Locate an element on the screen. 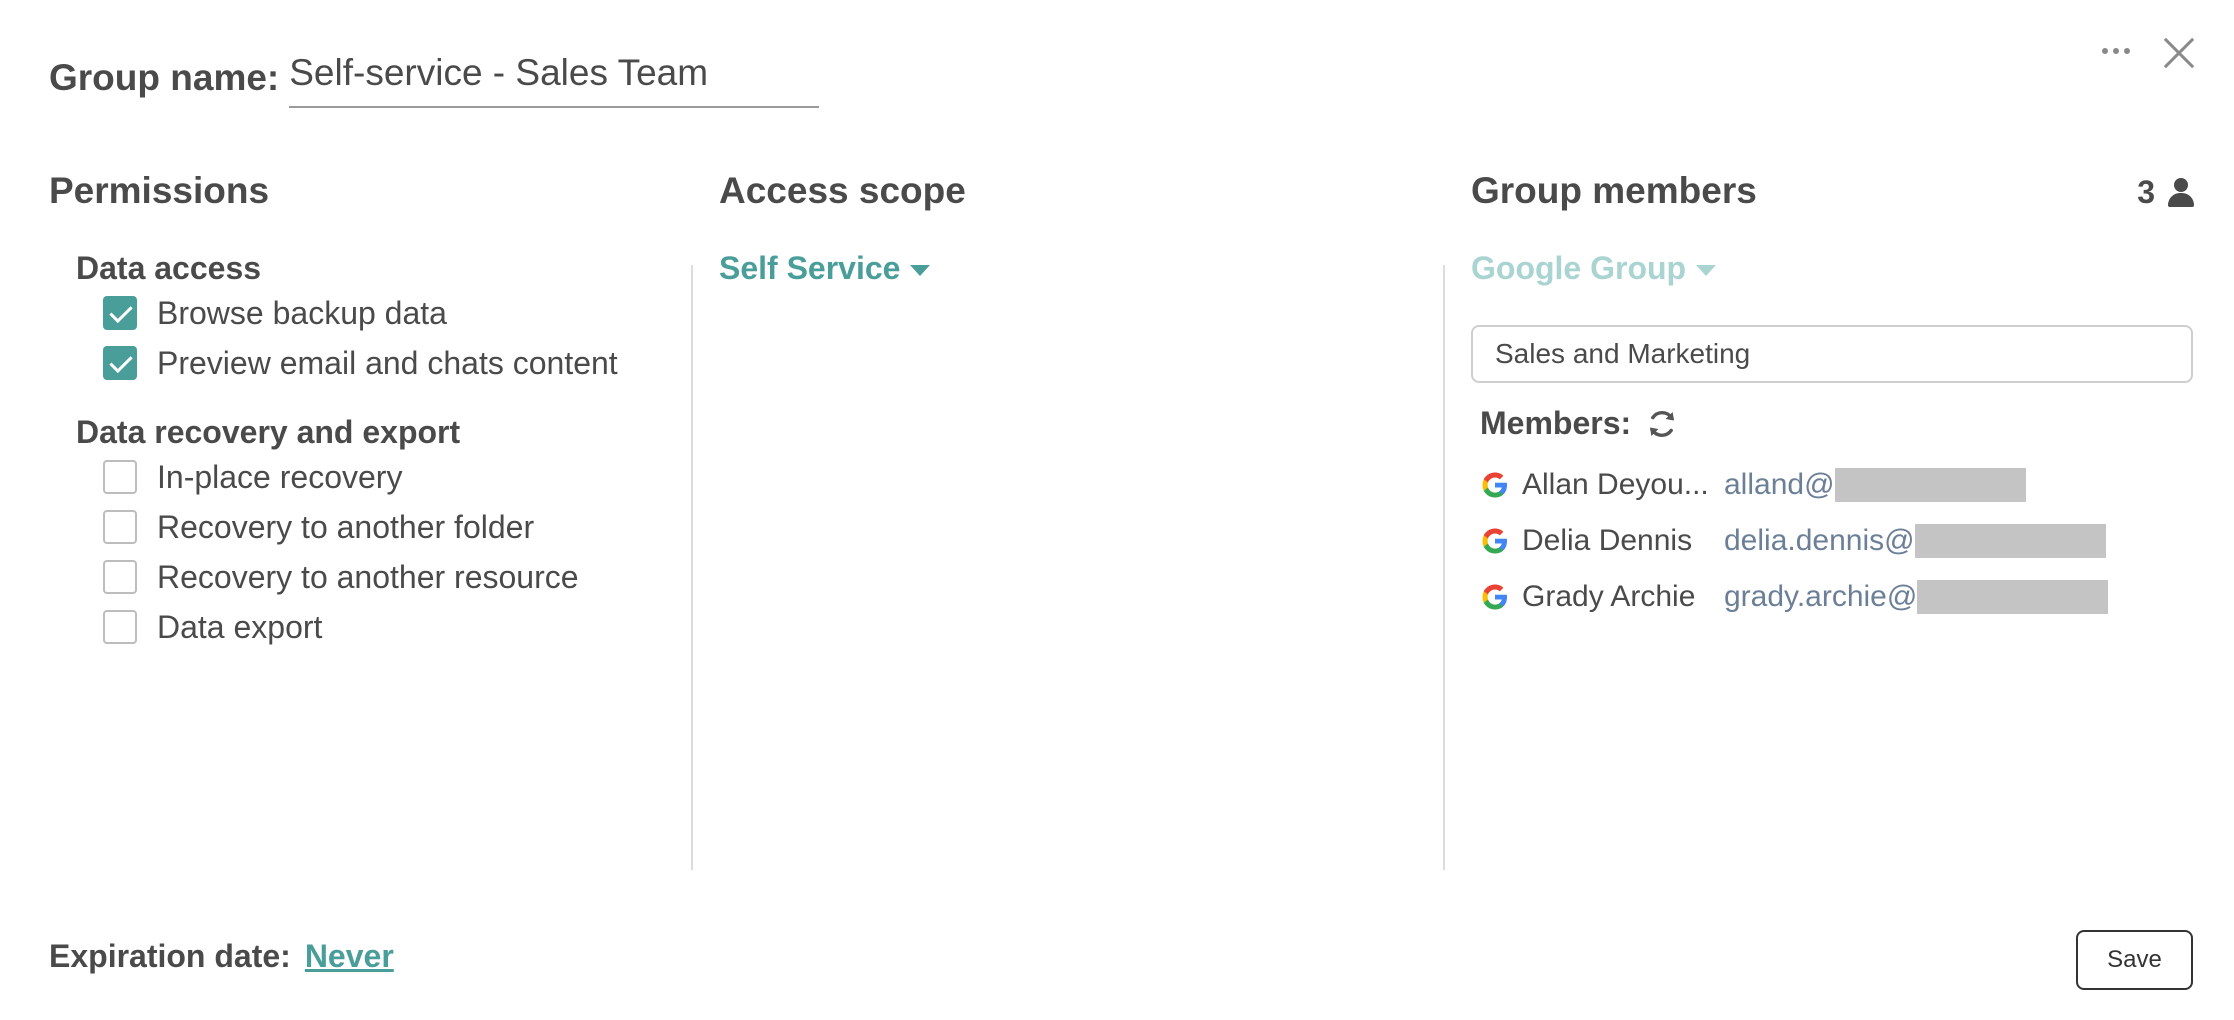  group-name-header: Group name: Self-service - Sales Team is located at coordinates (434, 78).